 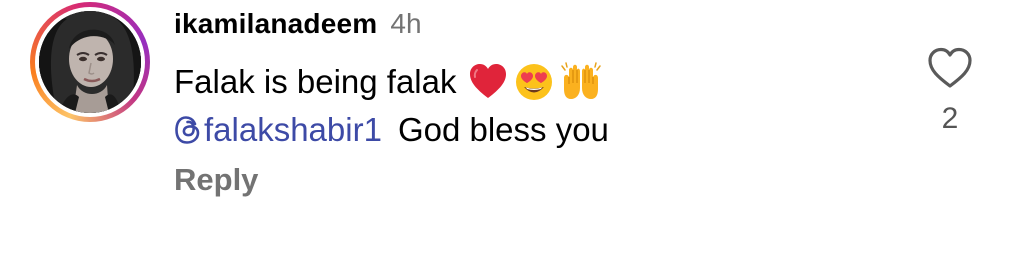 I want to click on comment-header: ikamilanadeem 4h, so click(x=298, y=26).